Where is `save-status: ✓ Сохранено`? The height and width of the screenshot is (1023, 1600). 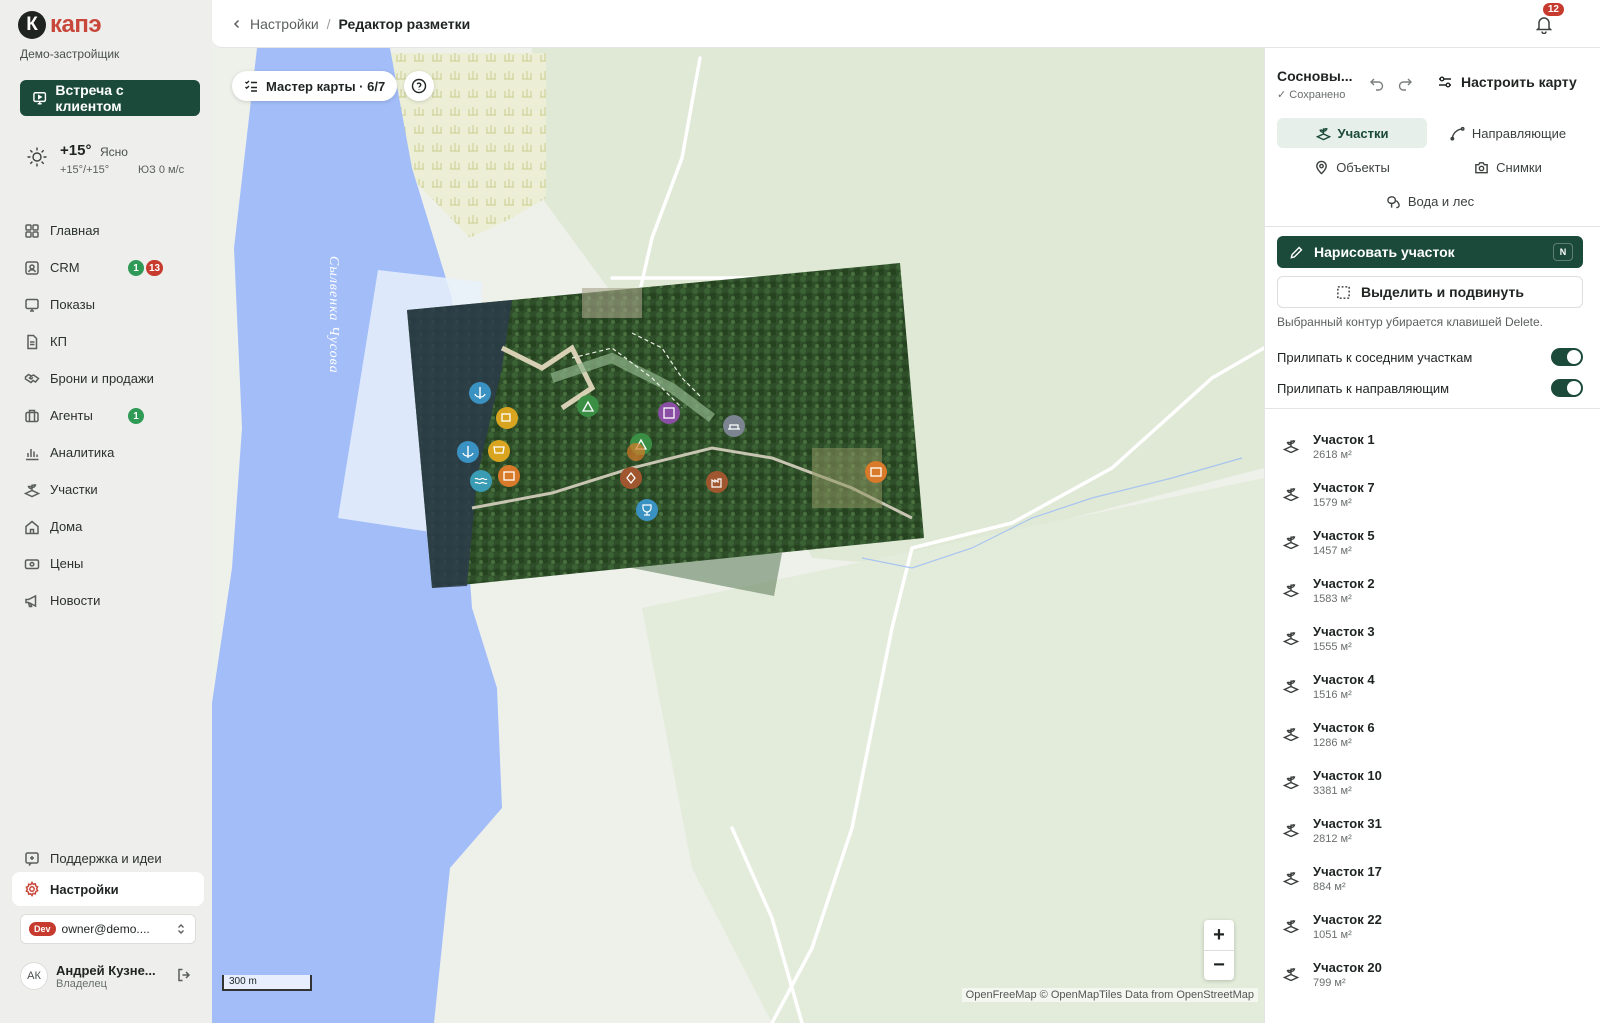 save-status: ✓ Сохранено is located at coordinates (1311, 95).